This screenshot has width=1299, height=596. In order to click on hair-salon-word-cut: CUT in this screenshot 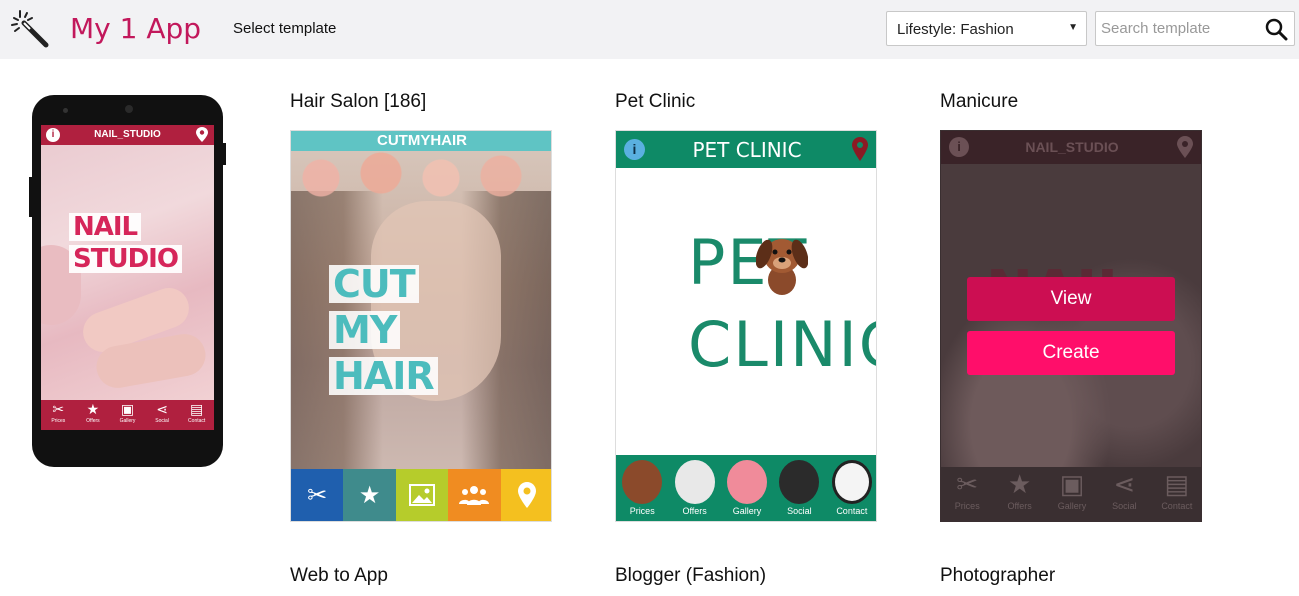, I will do `click(374, 284)`.